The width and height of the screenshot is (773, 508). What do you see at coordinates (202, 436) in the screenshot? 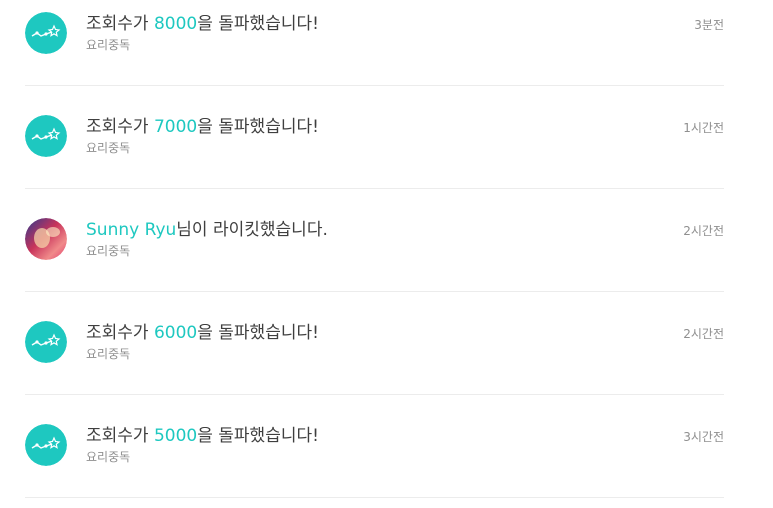
I see `notification-message: 조회수가 5000을 돌파했습니다!` at bounding box center [202, 436].